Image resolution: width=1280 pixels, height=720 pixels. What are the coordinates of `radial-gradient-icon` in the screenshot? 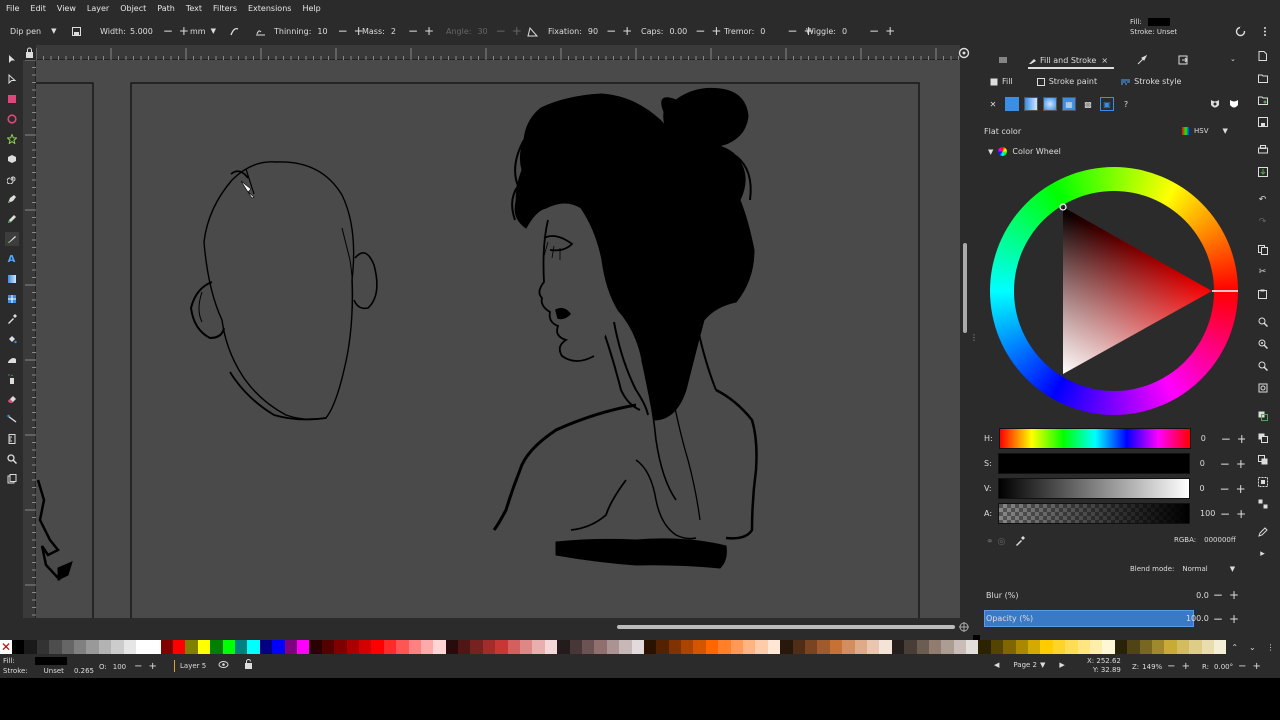 It's located at (1050, 104).